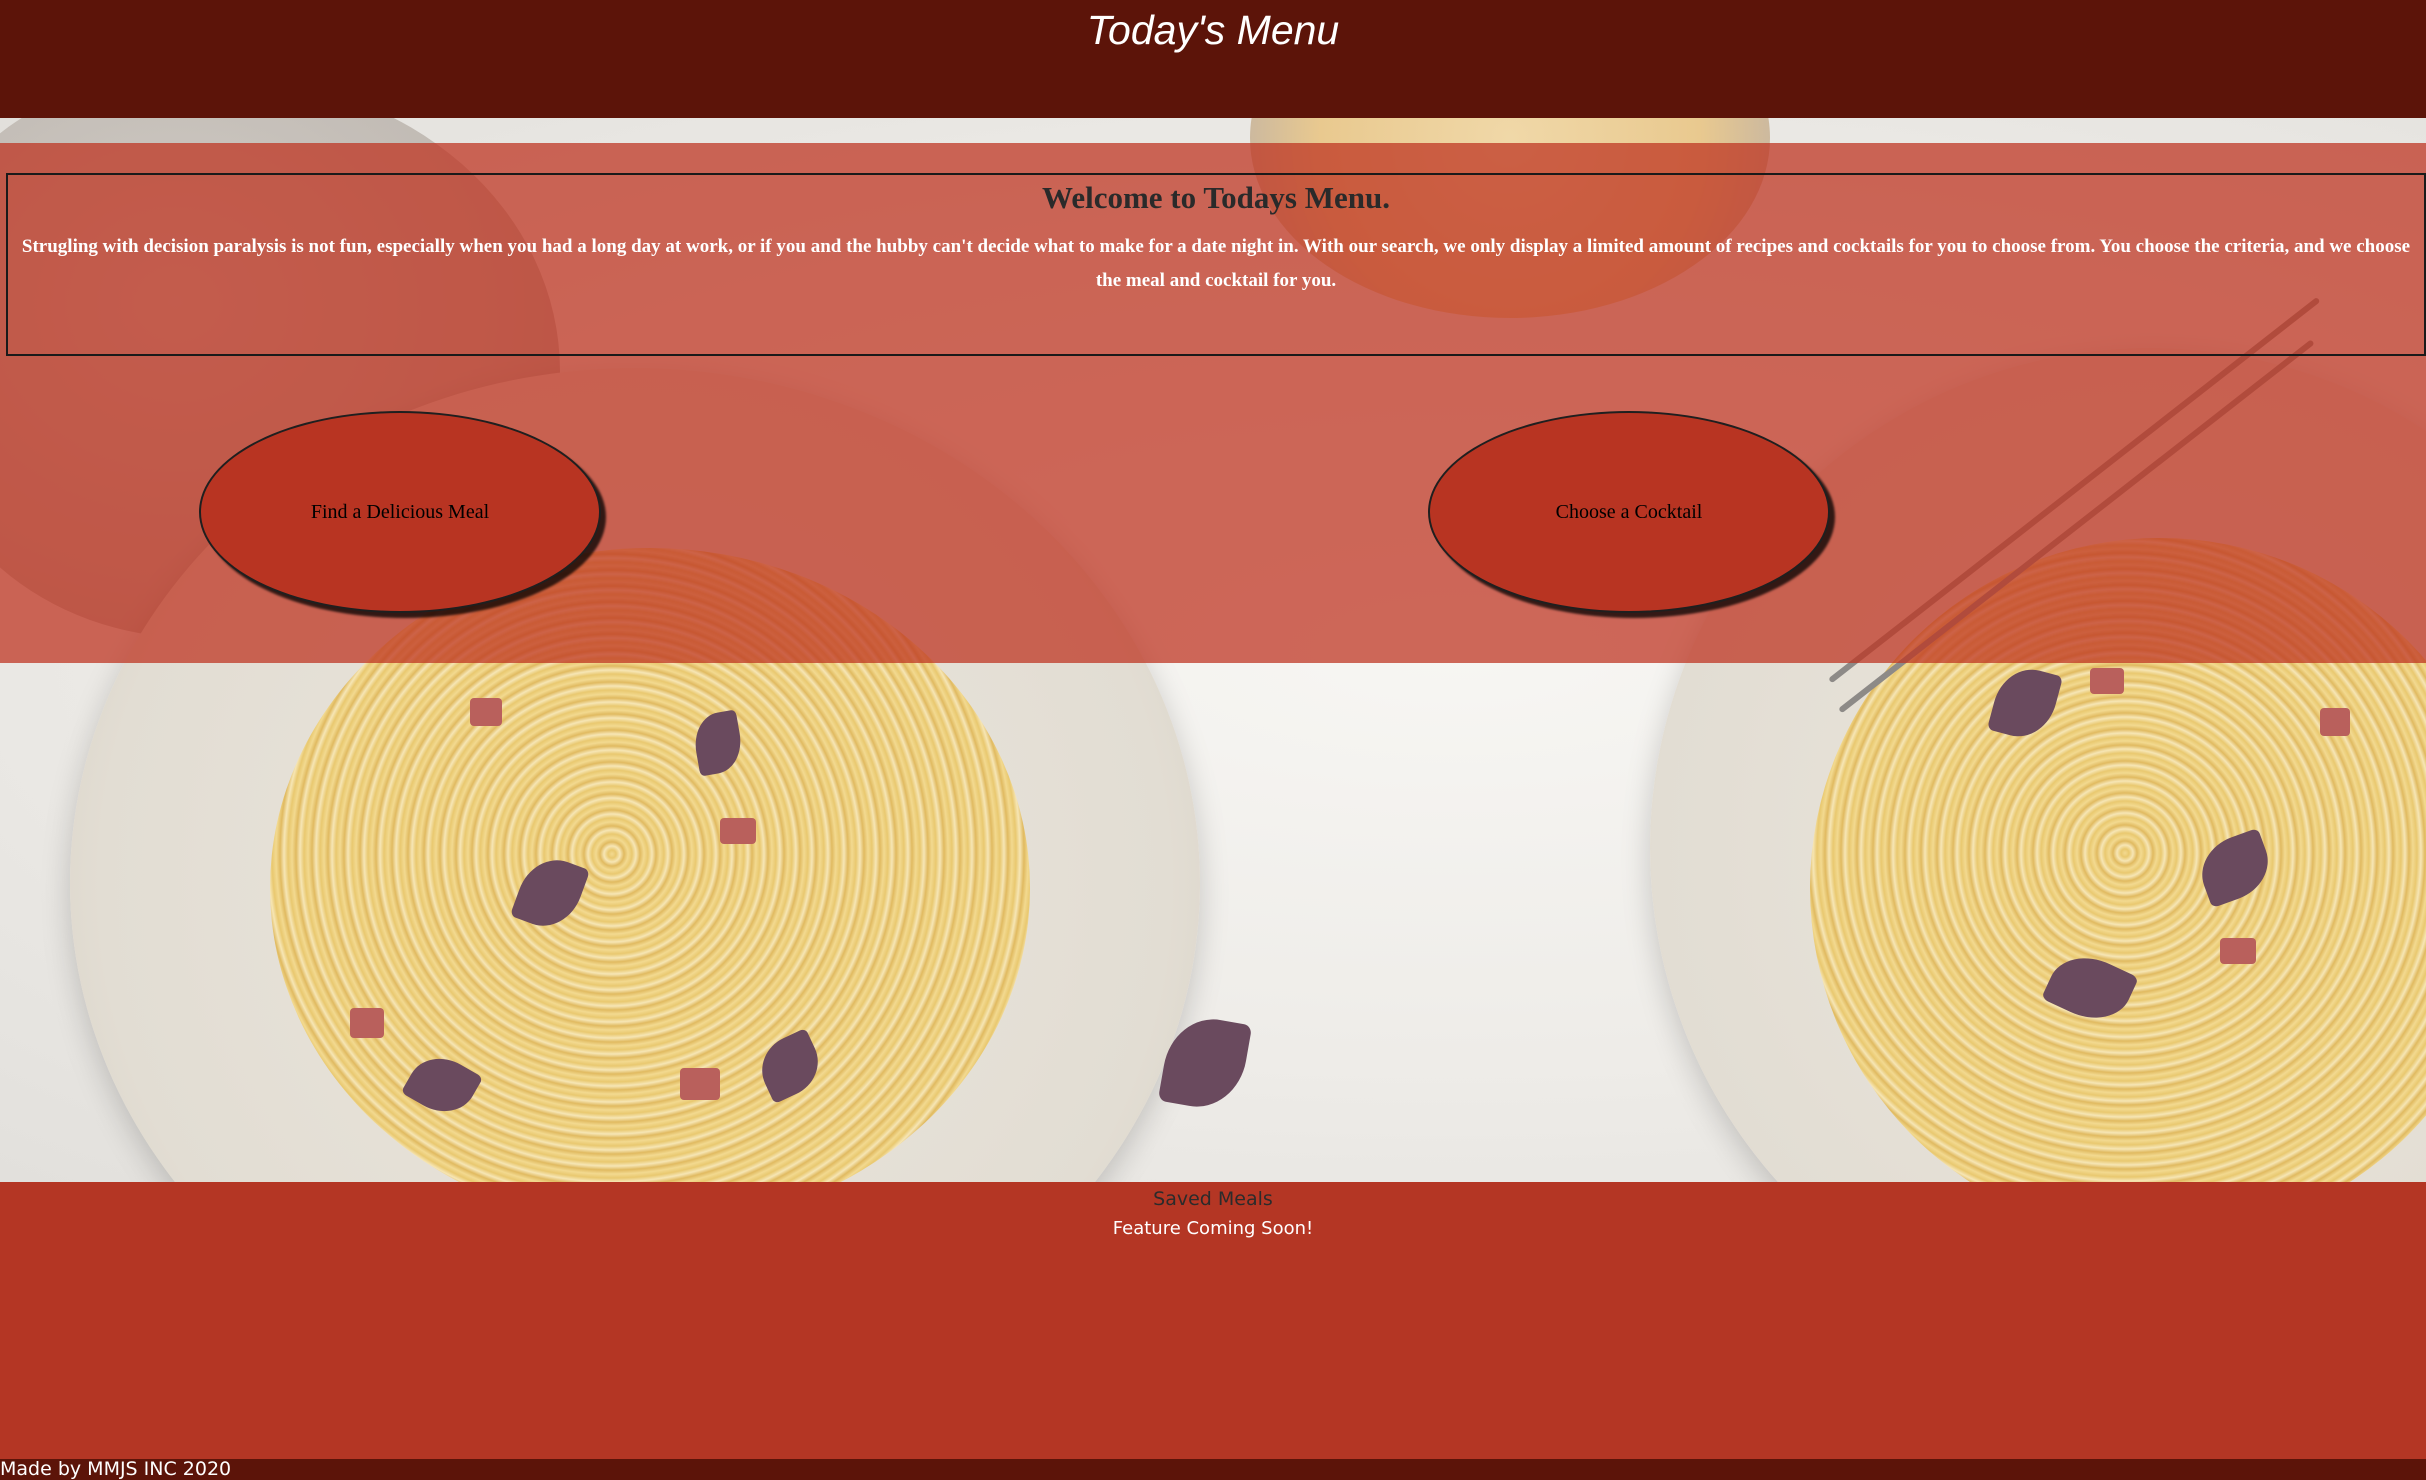 Image resolution: width=2426 pixels, height=1480 pixels. What do you see at coordinates (1213, 1199) in the screenshot?
I see `saved-meals-heading: Saved Meals` at bounding box center [1213, 1199].